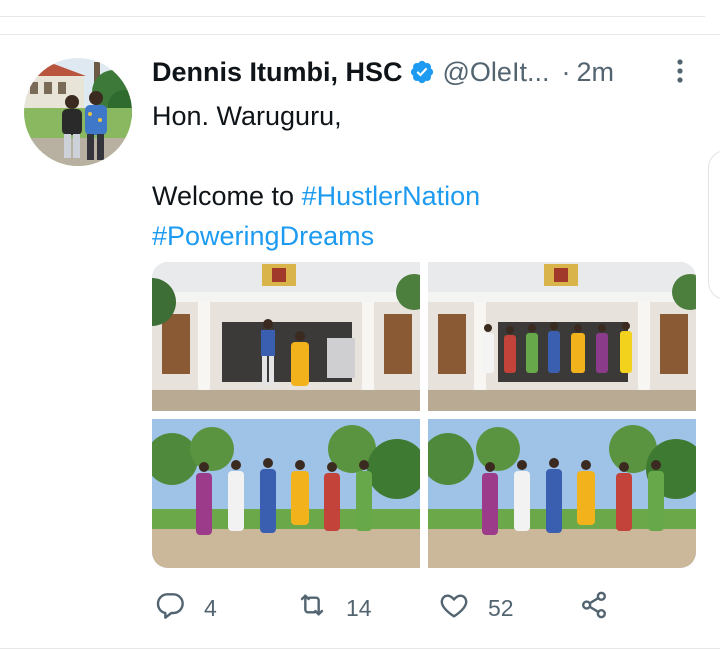 The height and width of the screenshot is (651, 720). Describe the element at coordinates (412, 236) in the screenshot. I see `tweet-text-line: #PoweringDreams` at that location.